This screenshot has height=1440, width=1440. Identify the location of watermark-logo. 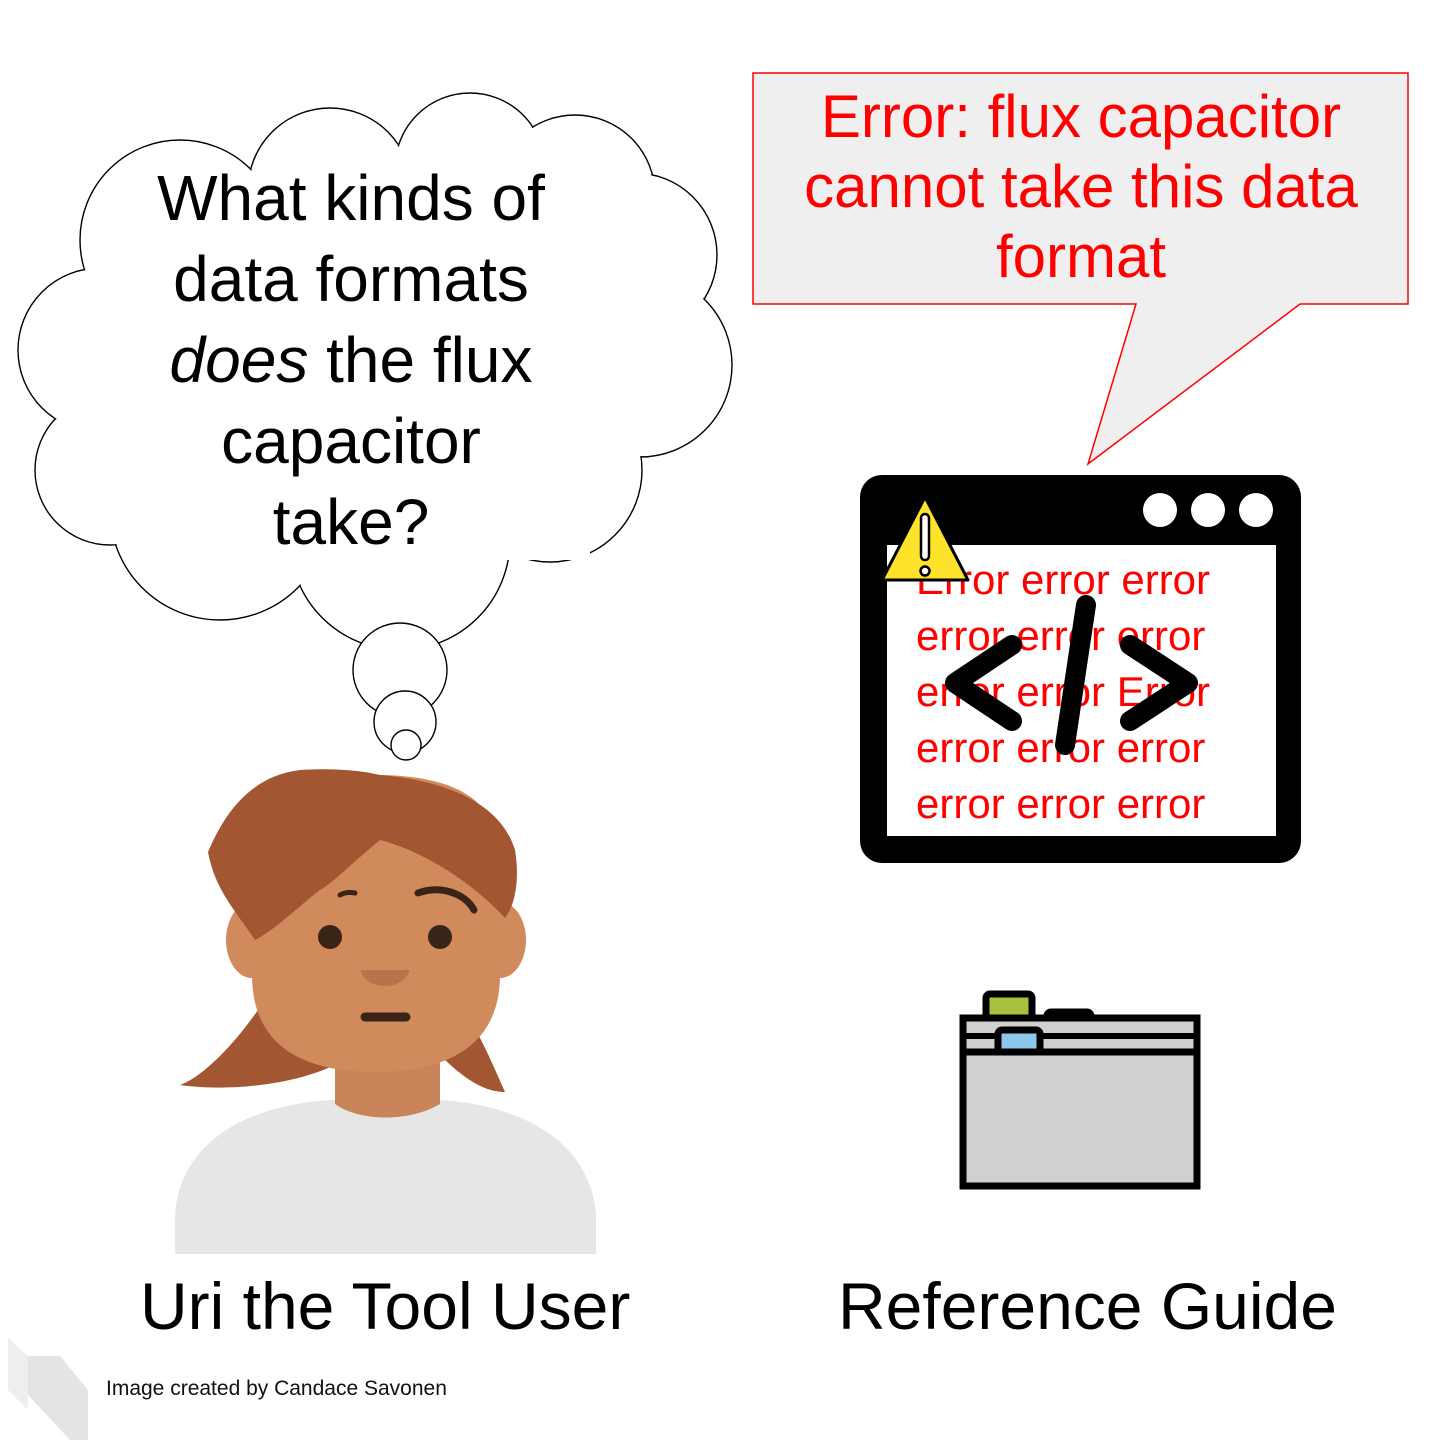
(48, 1389).